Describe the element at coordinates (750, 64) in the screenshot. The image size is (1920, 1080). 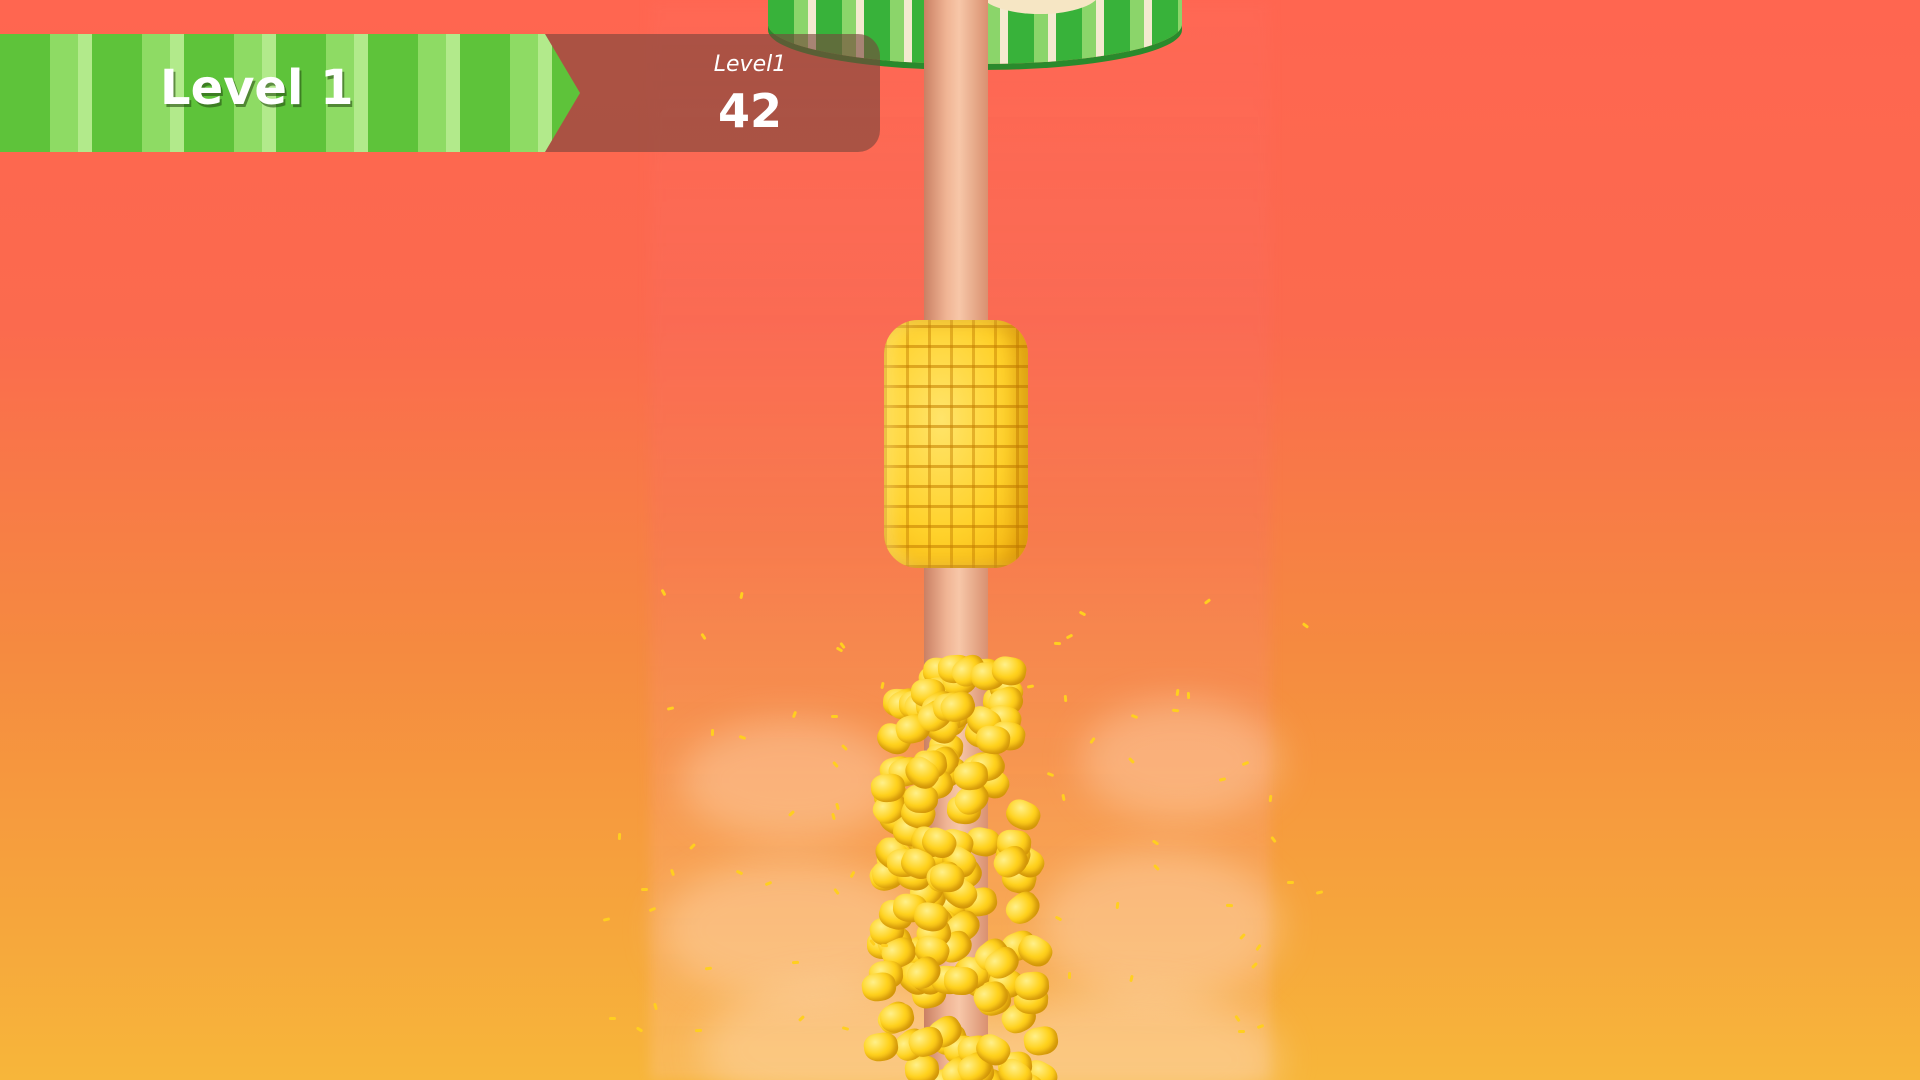
I see `counter-label: Level1` at that location.